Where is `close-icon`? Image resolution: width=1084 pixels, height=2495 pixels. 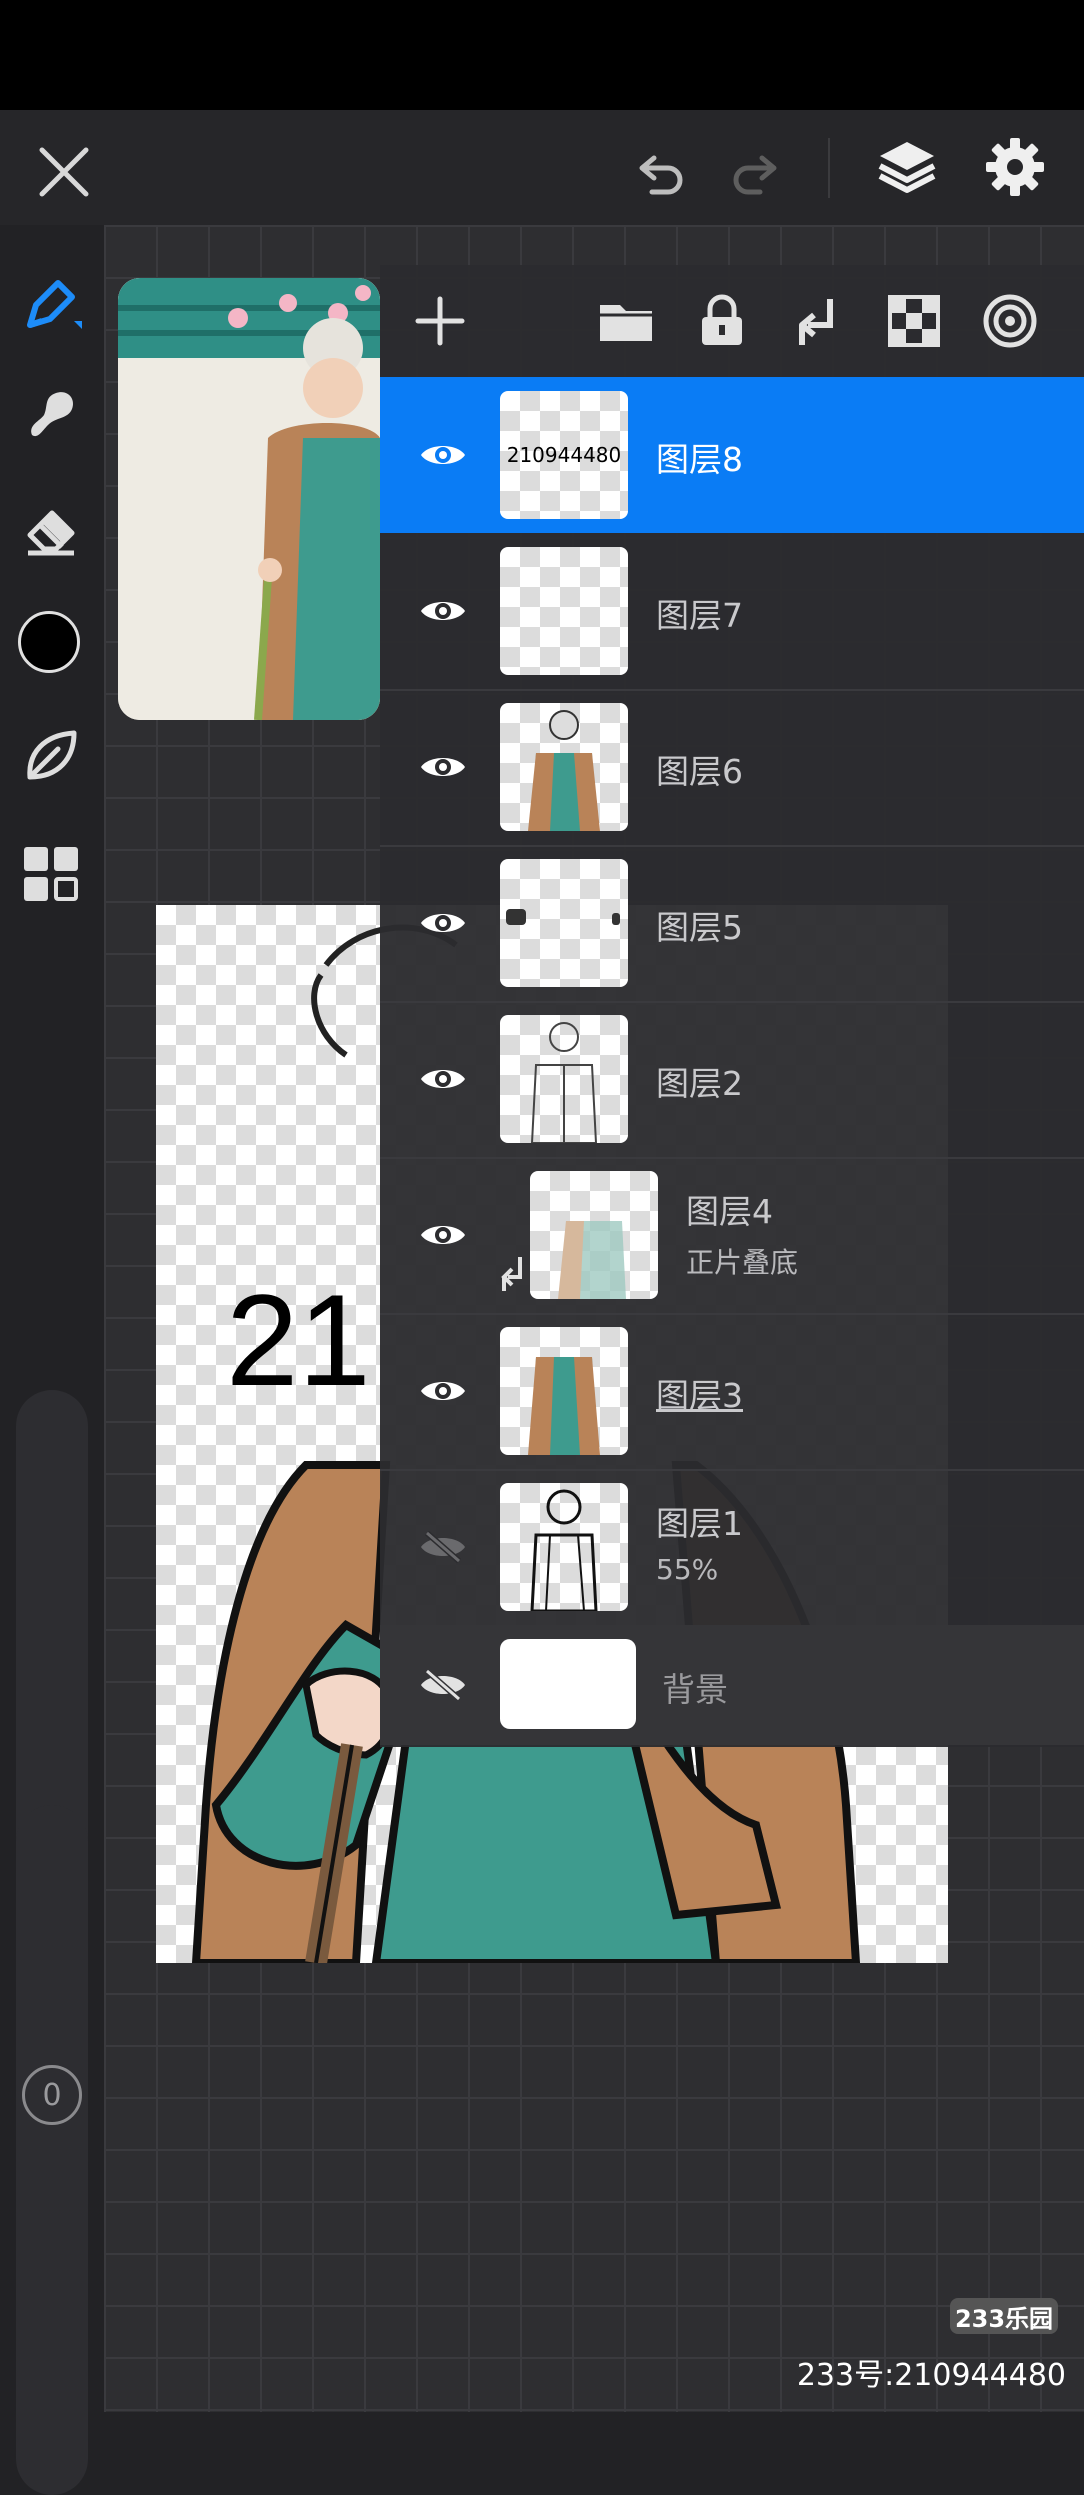 close-icon is located at coordinates (64, 172).